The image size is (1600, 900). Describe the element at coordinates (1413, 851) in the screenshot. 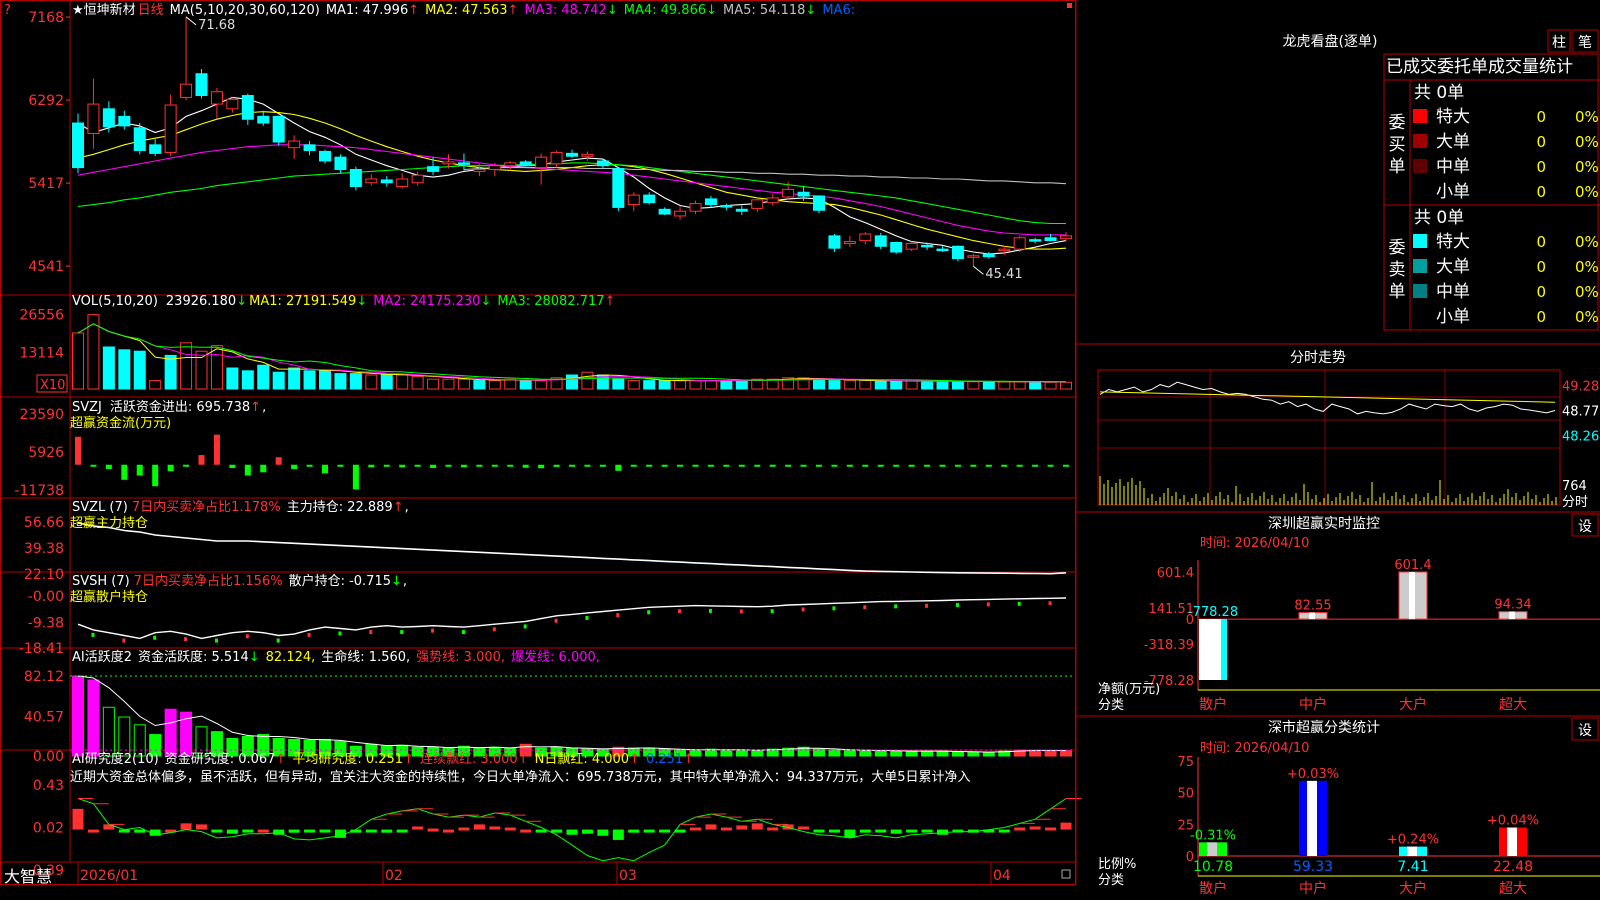

I see `sz-class-bar` at that location.